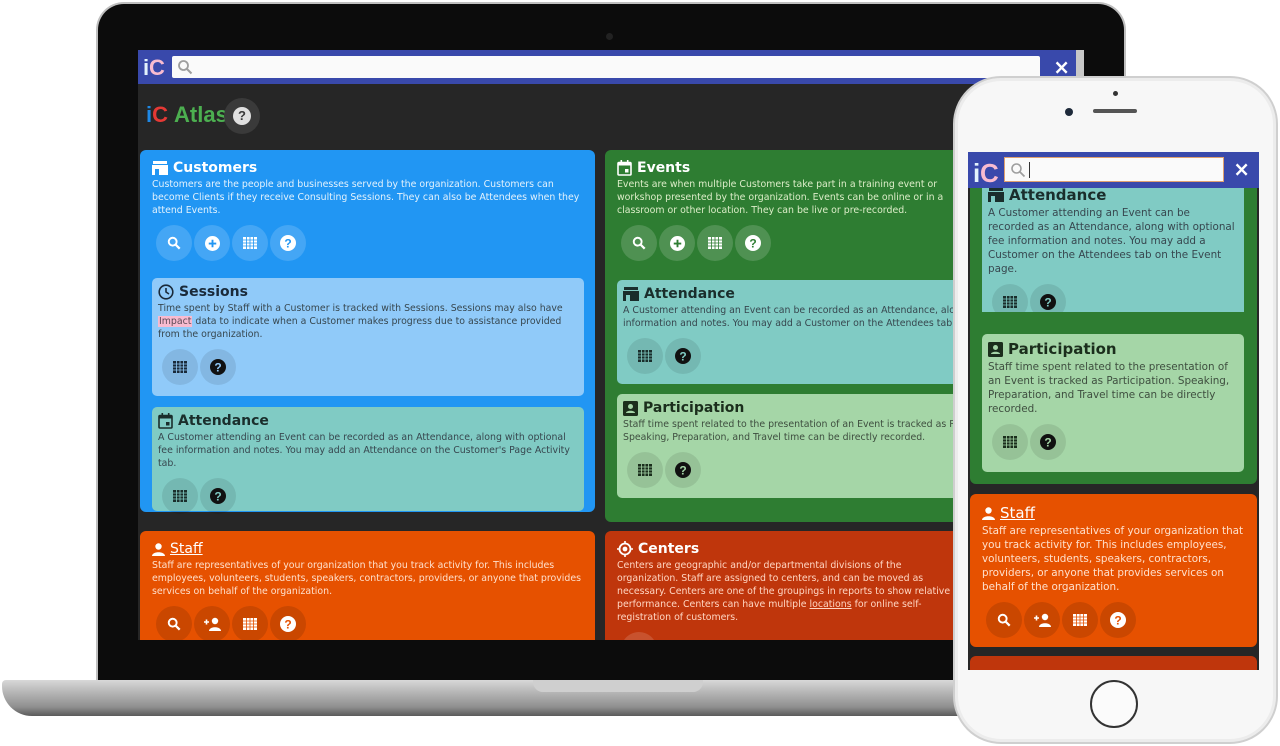  I want to click on events-add-button, so click(677, 243).